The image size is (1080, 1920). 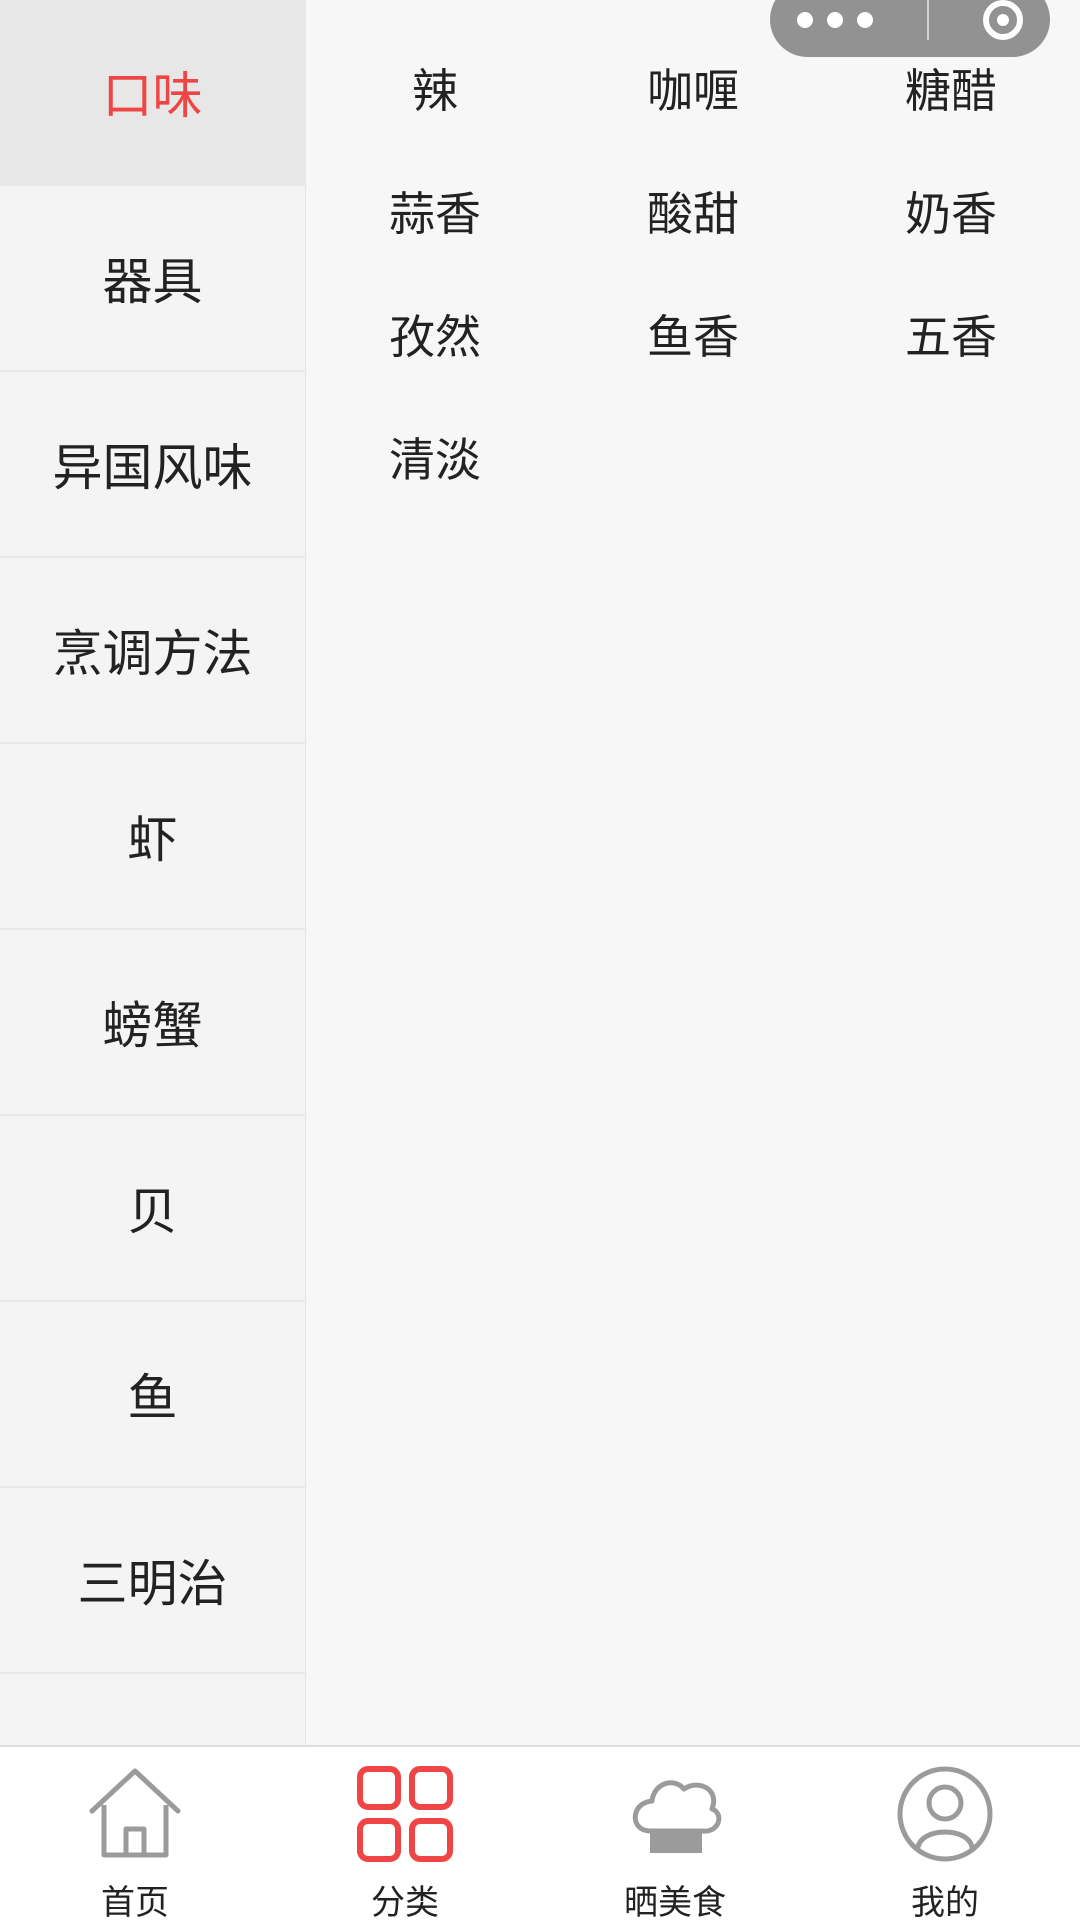 What do you see at coordinates (152, 1209) in the screenshot?
I see `sidebar-item-shellfish: 贝` at bounding box center [152, 1209].